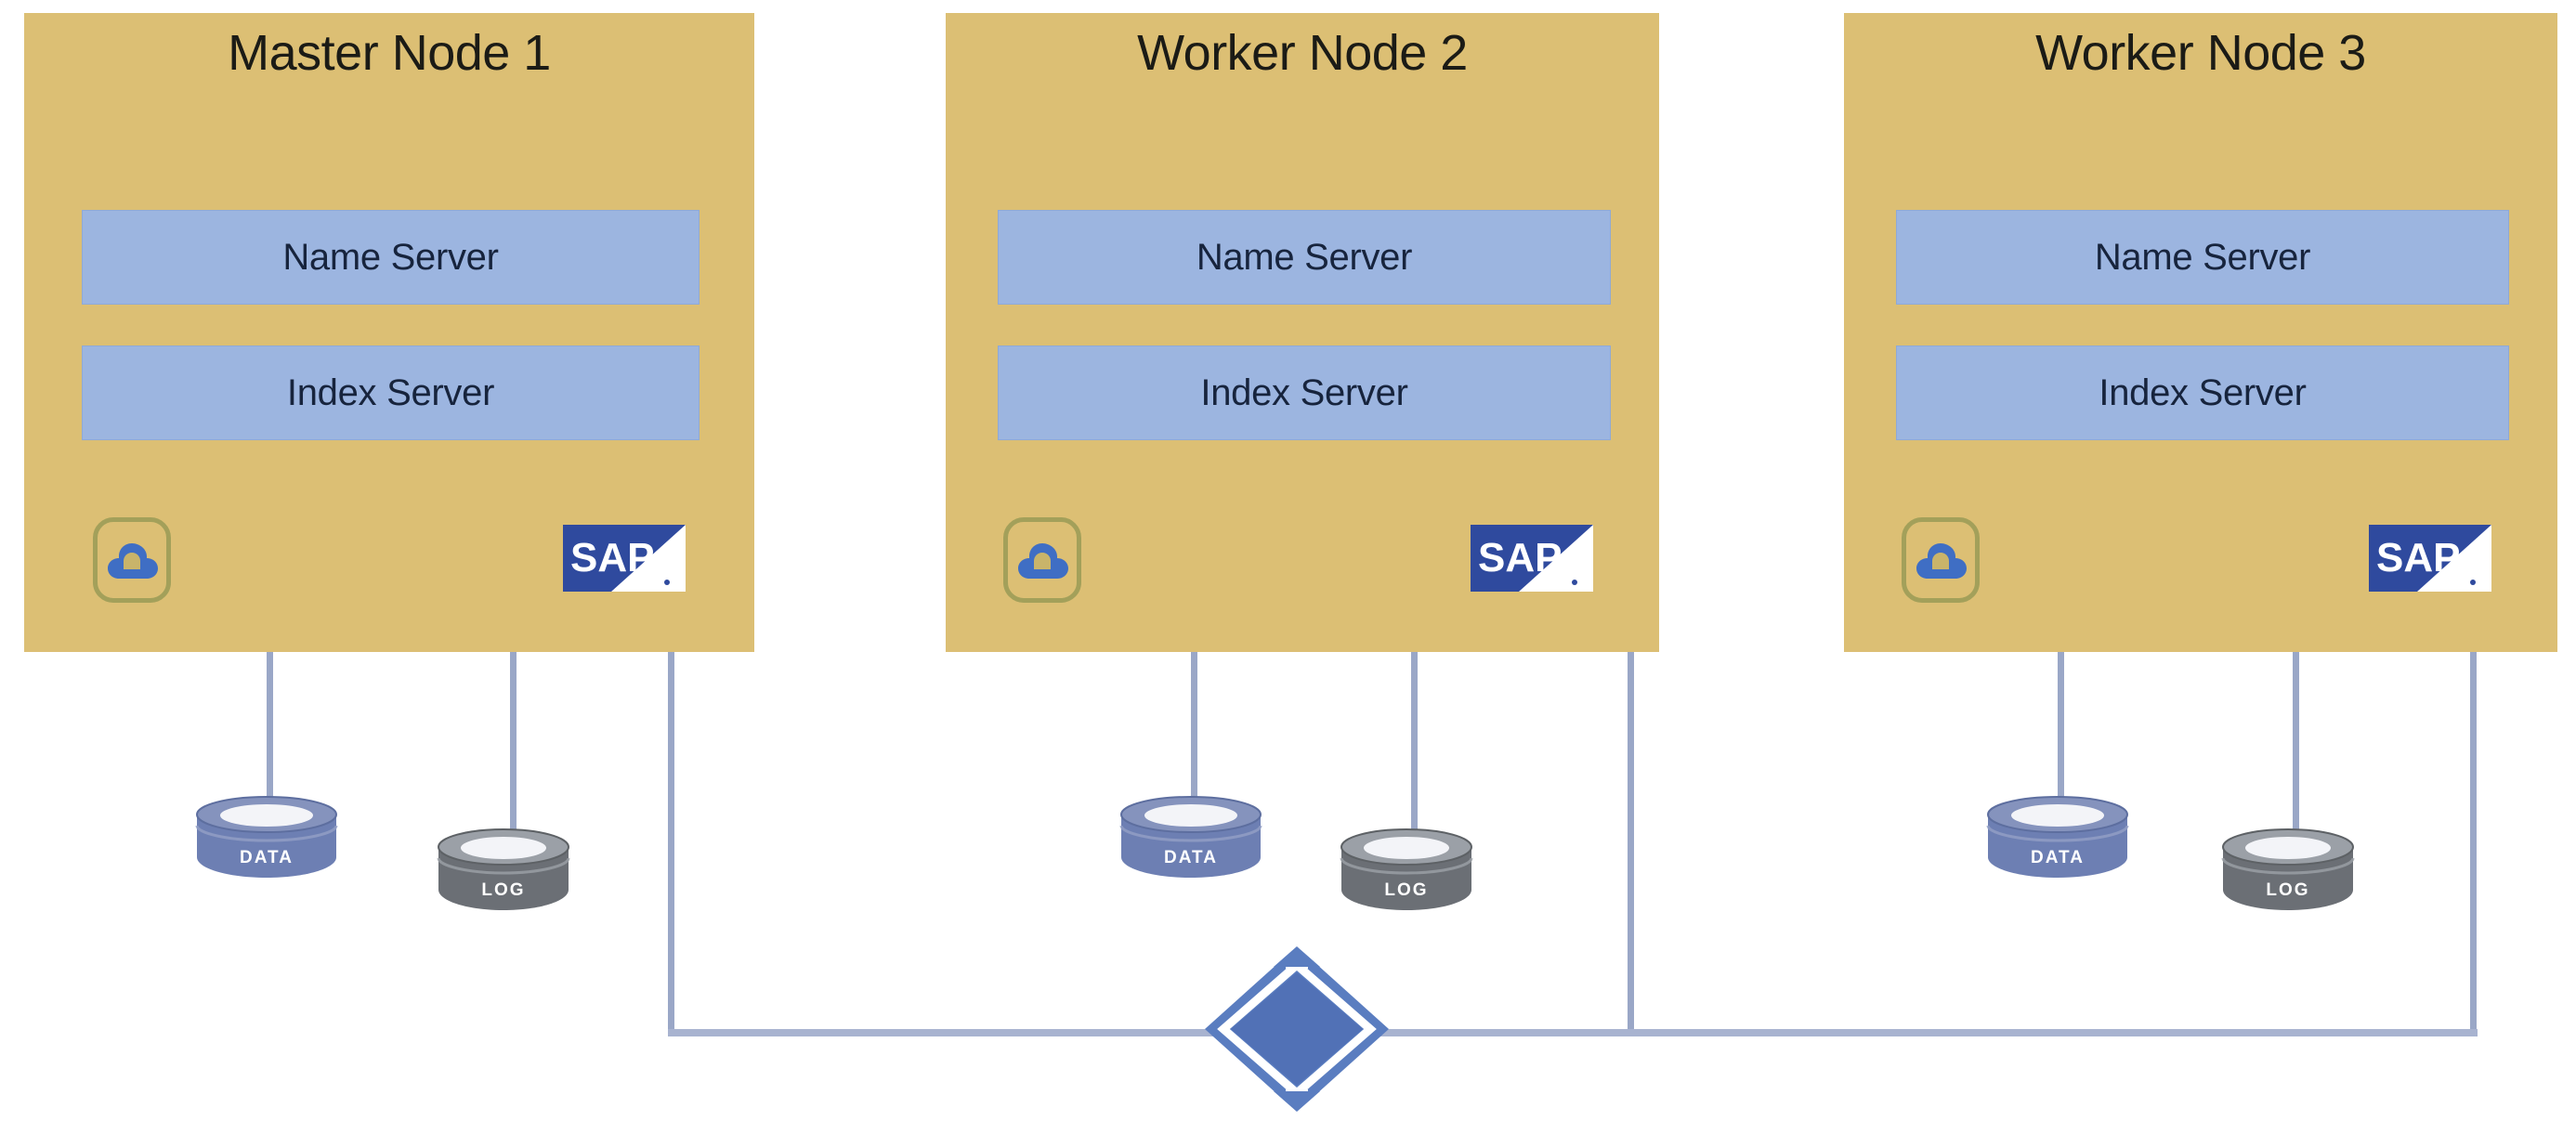 The image size is (2576, 1134). I want to click on node1-index-server: Index Server, so click(391, 392).